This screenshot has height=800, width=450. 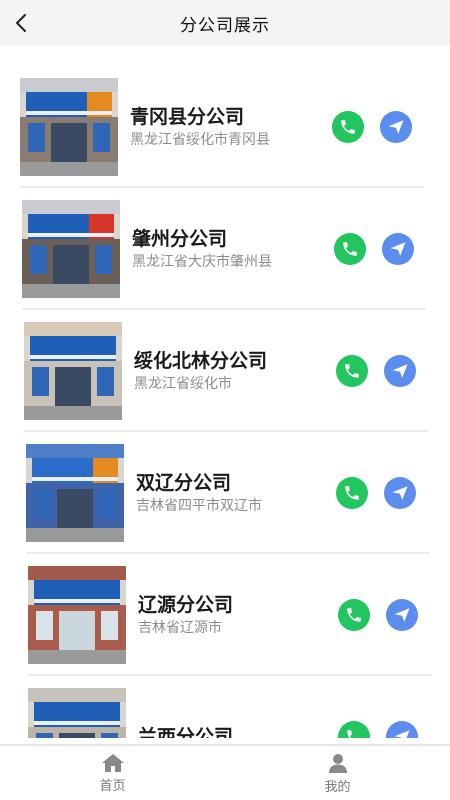 What do you see at coordinates (200, 140) in the screenshot?
I see `company-address: 黑龙江省绥化市青冈县` at bounding box center [200, 140].